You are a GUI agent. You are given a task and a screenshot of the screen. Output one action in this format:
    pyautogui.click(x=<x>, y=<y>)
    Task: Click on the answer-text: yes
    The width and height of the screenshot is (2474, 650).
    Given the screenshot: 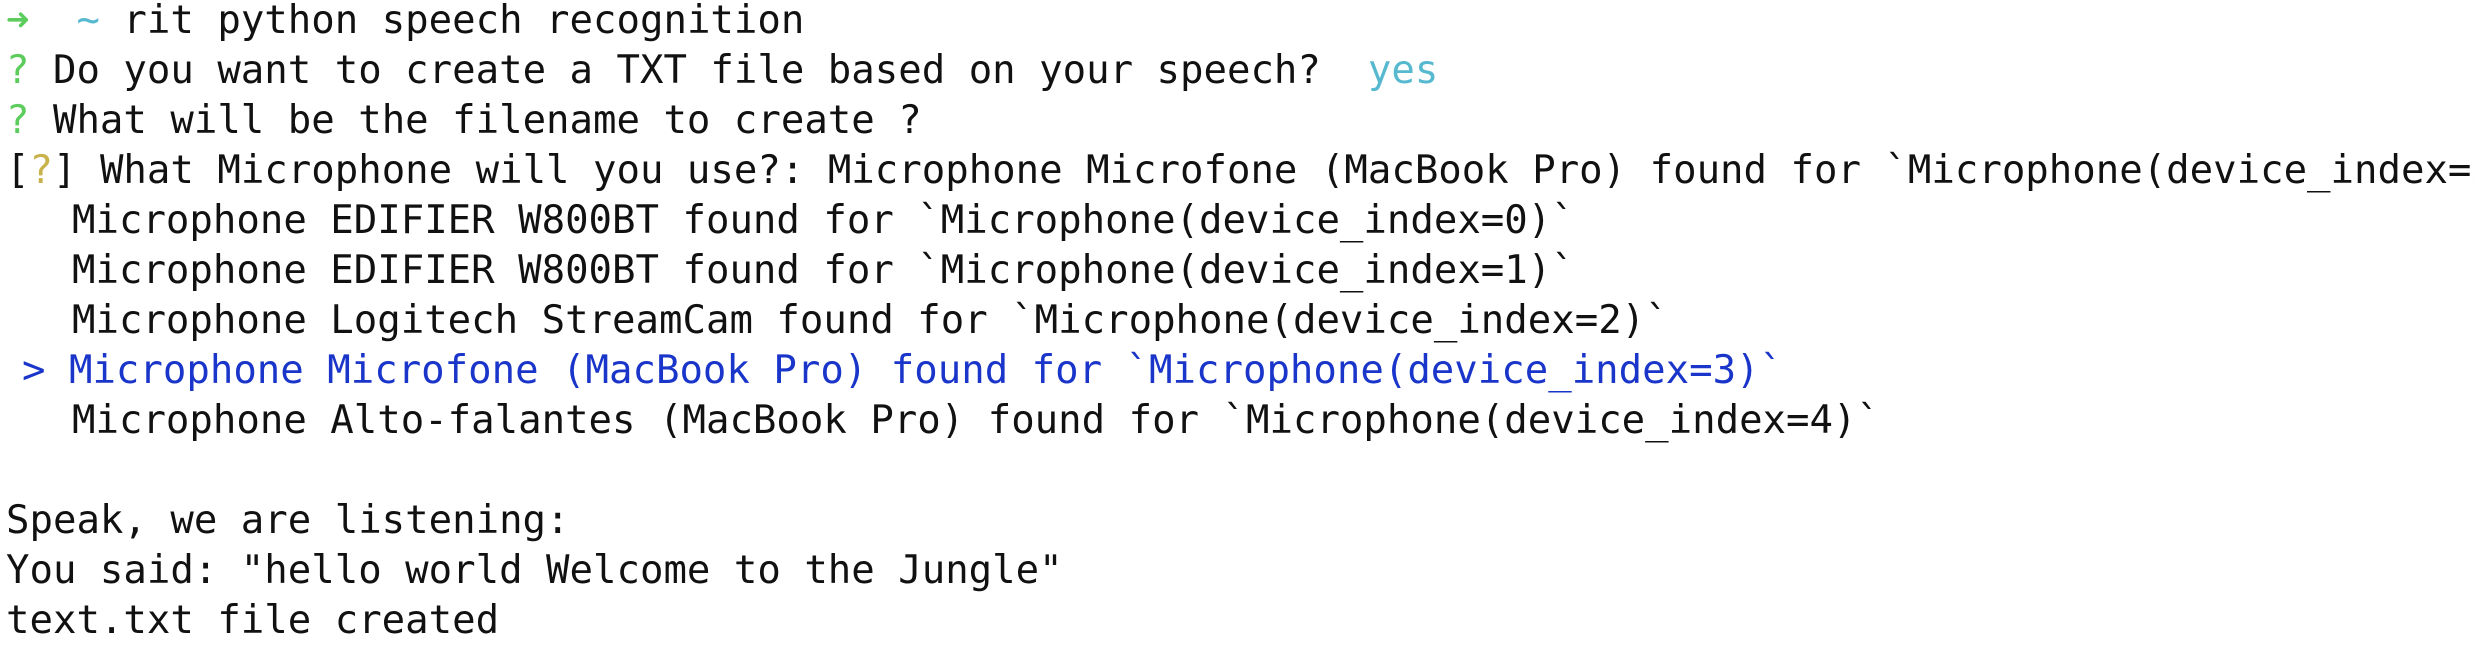 What is the action you would take?
    pyautogui.click(x=1403, y=70)
    